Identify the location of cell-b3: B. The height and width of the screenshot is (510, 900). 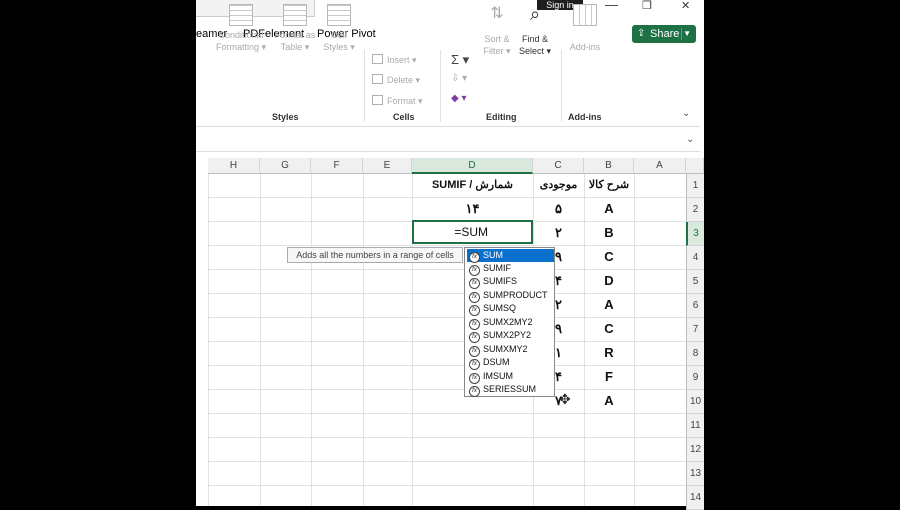
(609, 232).